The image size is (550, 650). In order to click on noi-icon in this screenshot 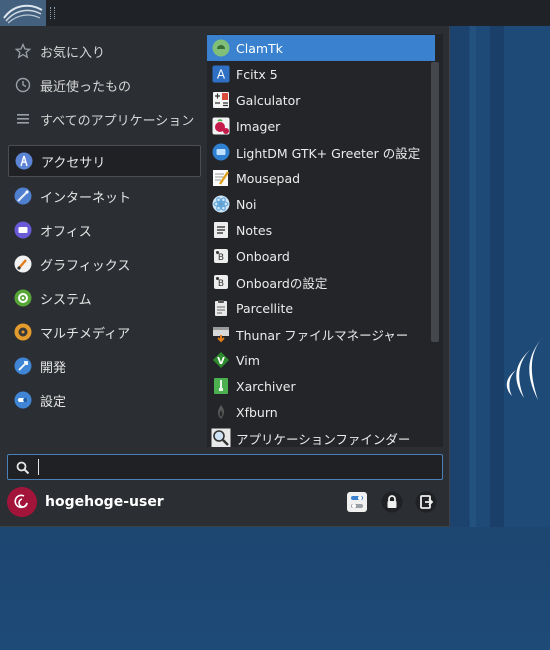, I will do `click(221, 204)`.